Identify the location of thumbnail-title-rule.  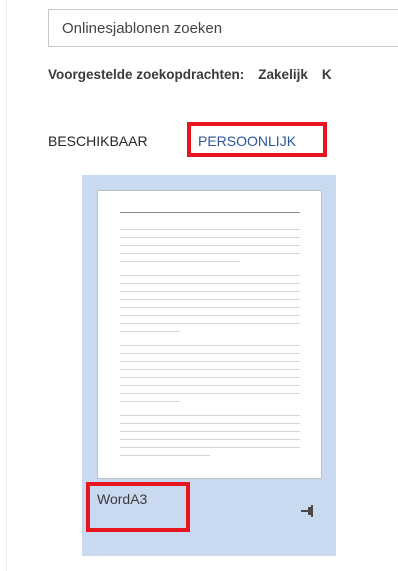
(210, 212).